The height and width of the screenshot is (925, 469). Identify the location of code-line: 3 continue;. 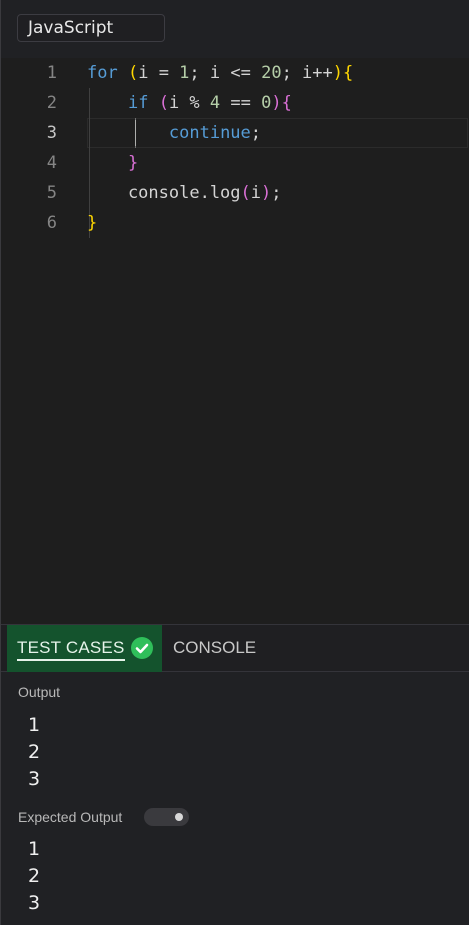
(235, 133).